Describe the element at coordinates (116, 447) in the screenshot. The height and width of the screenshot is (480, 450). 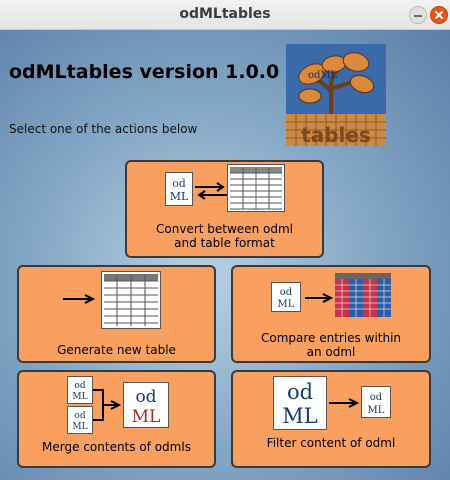
I see `merge-label: Merge contents of odmls` at that location.